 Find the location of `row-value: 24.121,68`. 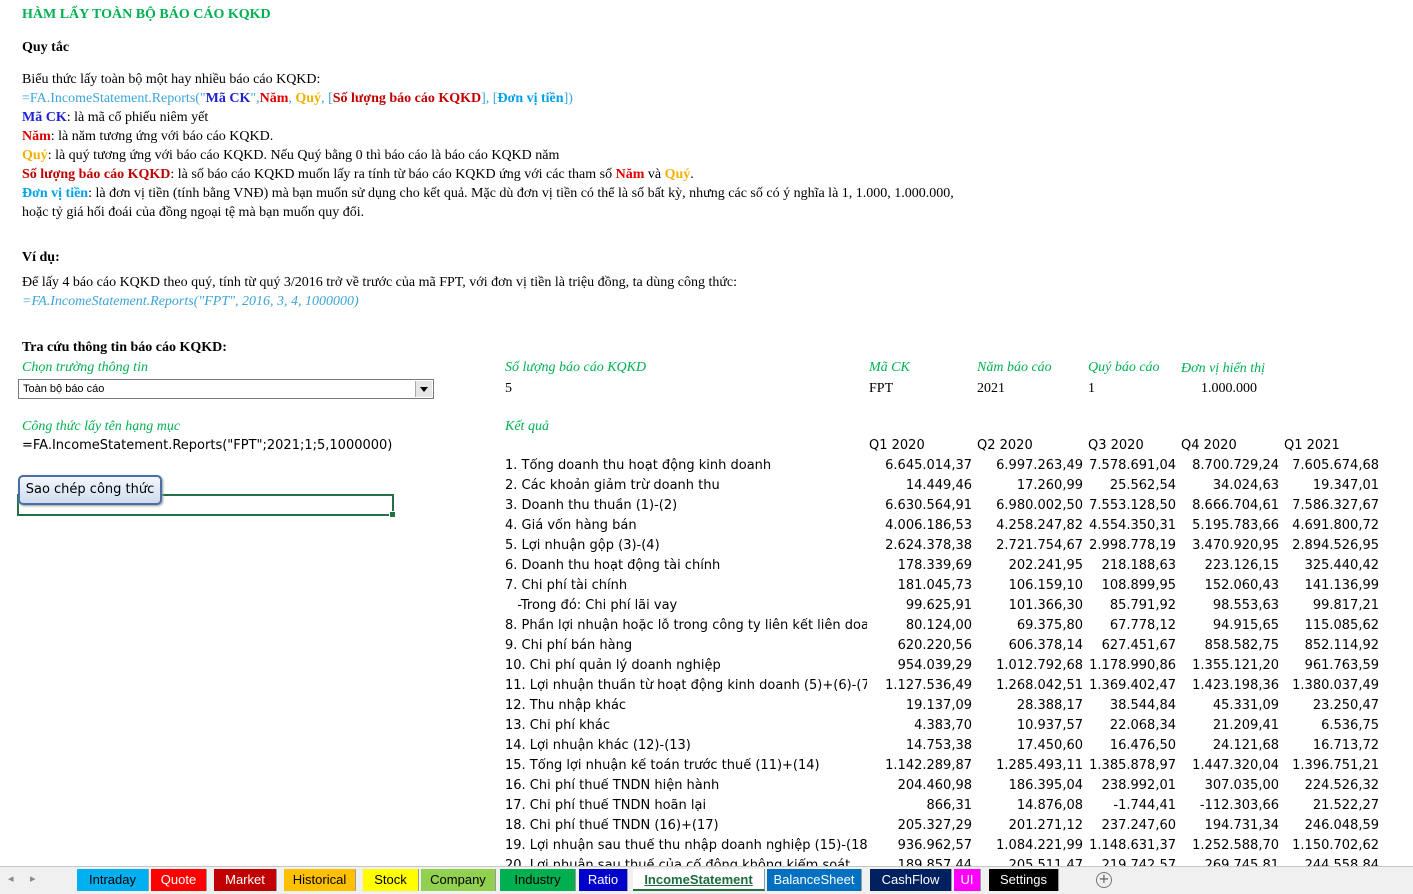

row-value: 24.121,68 is located at coordinates (1245, 745).